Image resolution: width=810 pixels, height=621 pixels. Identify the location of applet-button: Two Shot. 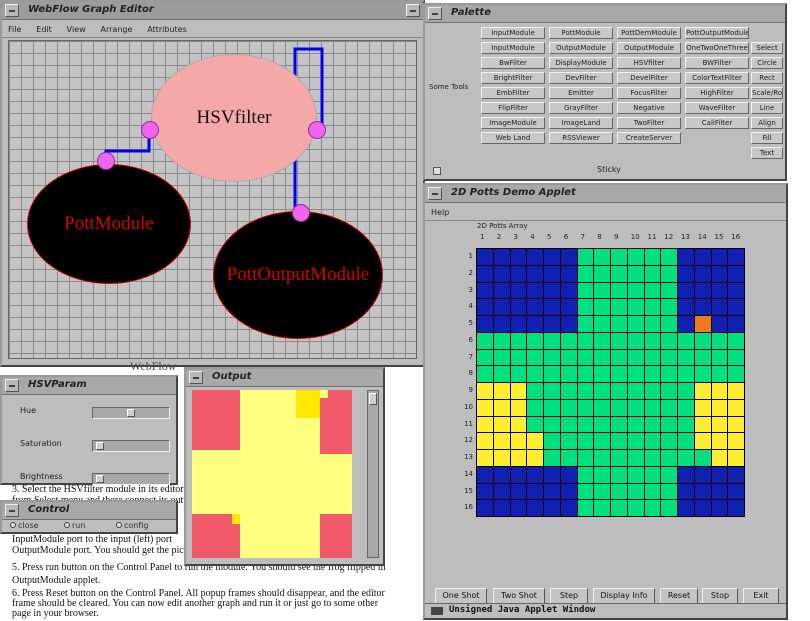
(519, 596).